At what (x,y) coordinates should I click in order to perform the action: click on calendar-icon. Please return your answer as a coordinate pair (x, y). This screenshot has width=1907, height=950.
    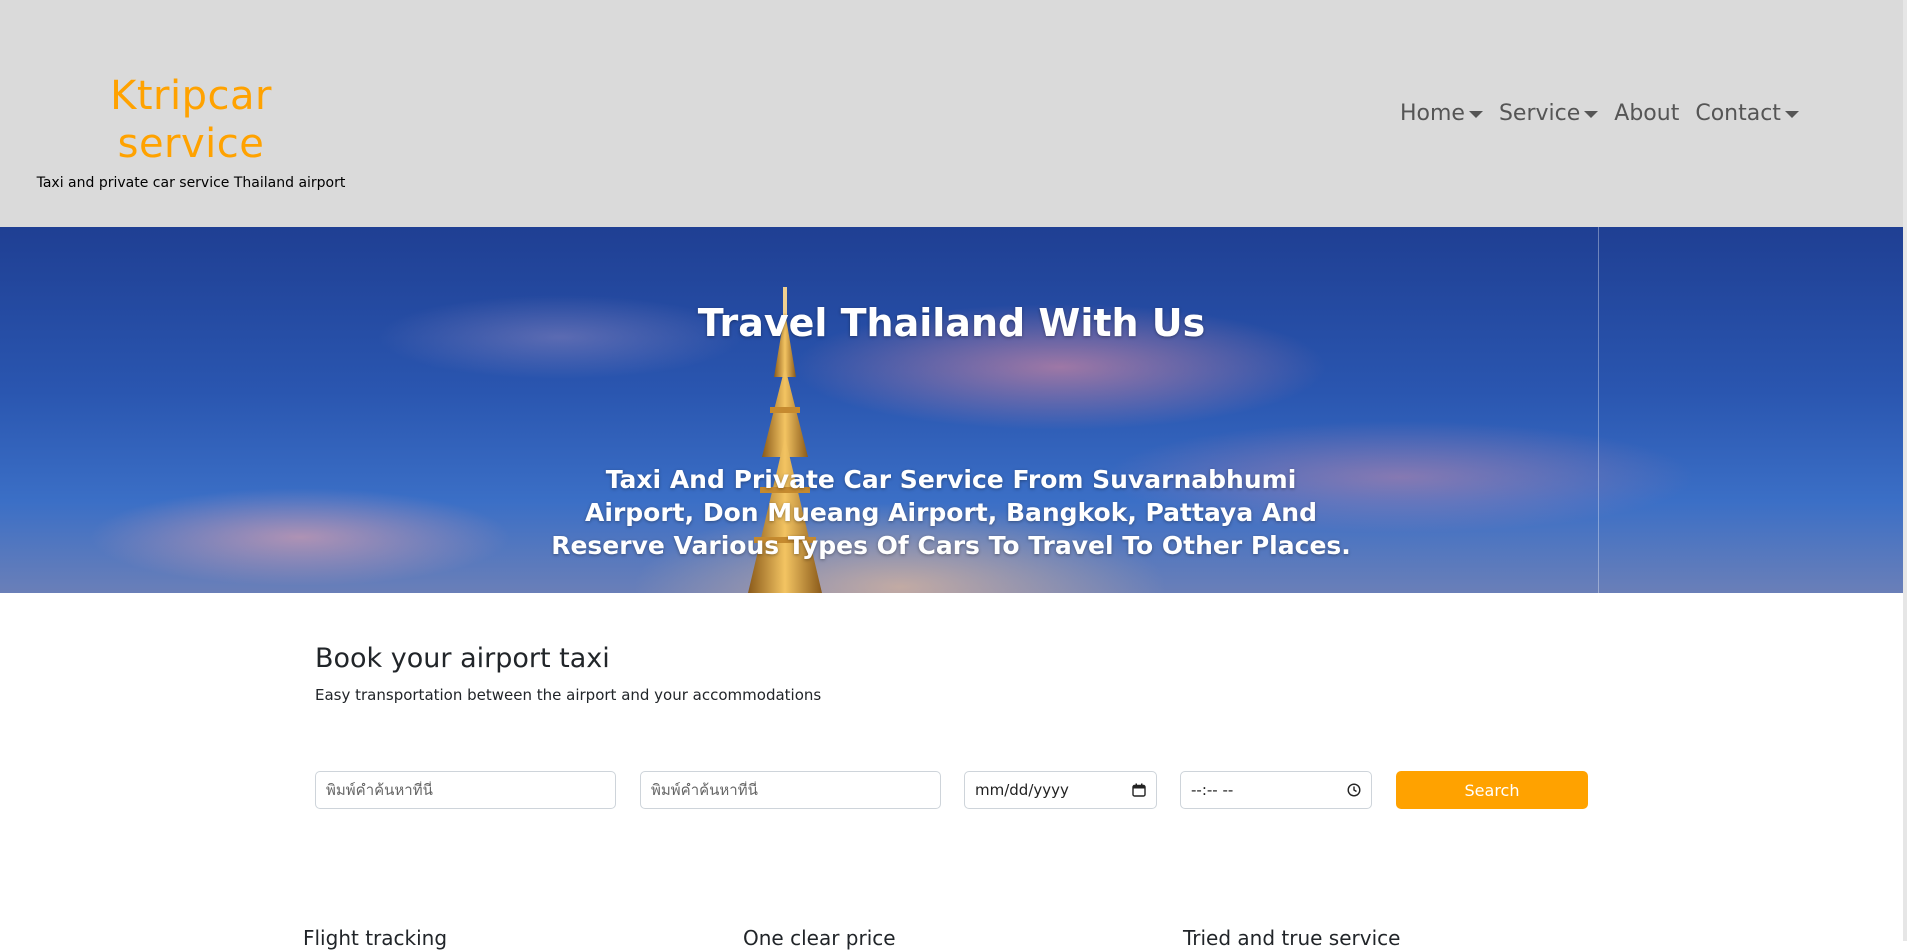
    Looking at the image, I should click on (1139, 790).